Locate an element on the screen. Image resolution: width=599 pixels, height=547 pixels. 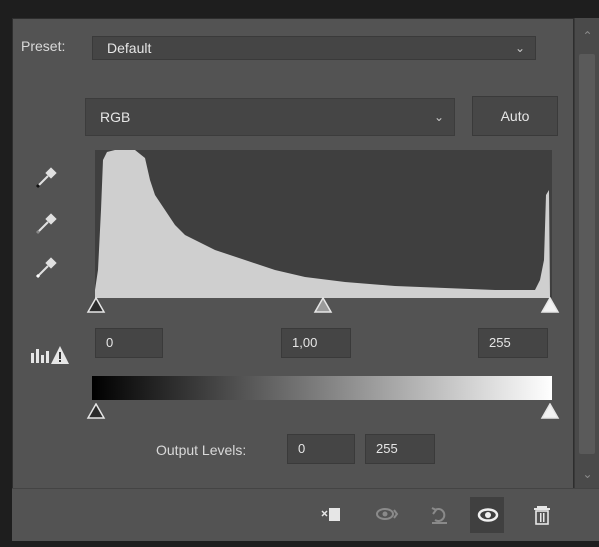
output-white-slider is located at coordinates (550, 412).